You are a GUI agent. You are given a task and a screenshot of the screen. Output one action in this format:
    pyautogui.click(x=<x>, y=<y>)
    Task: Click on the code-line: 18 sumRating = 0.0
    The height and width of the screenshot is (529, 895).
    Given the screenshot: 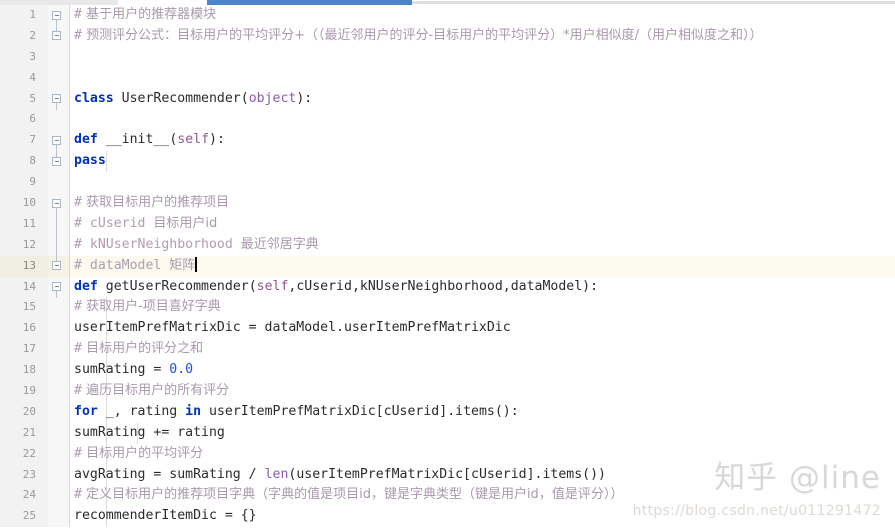 What is the action you would take?
    pyautogui.click(x=447, y=371)
    